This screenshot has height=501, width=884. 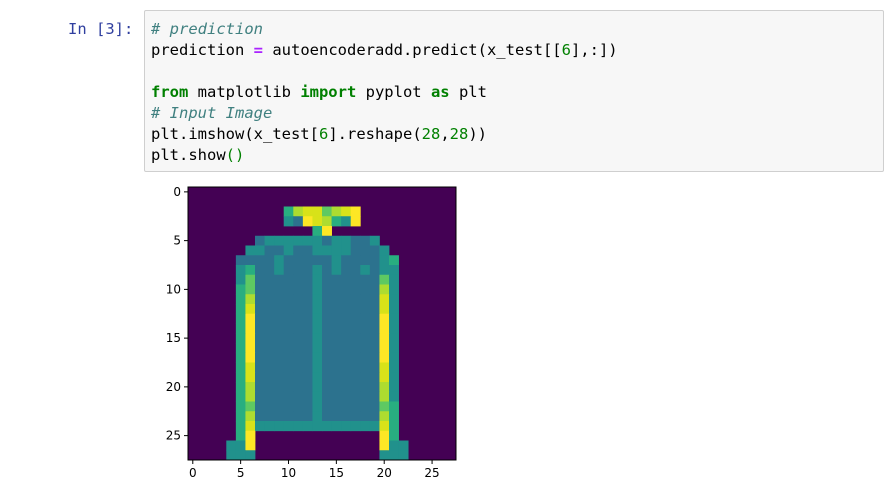 What do you see at coordinates (517, 29) in the screenshot?
I see `code-line: # prediction` at bounding box center [517, 29].